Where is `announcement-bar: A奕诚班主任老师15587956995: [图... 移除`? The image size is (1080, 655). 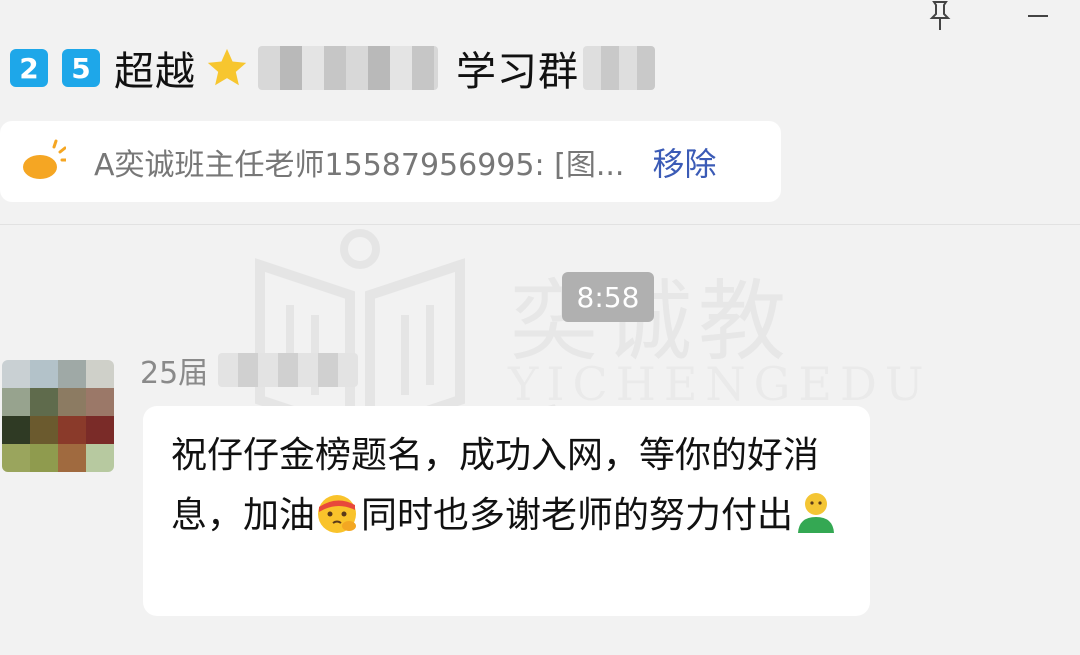
announcement-bar: A奕诚班主任老师15587956995: [图... 移除 is located at coordinates (390, 161).